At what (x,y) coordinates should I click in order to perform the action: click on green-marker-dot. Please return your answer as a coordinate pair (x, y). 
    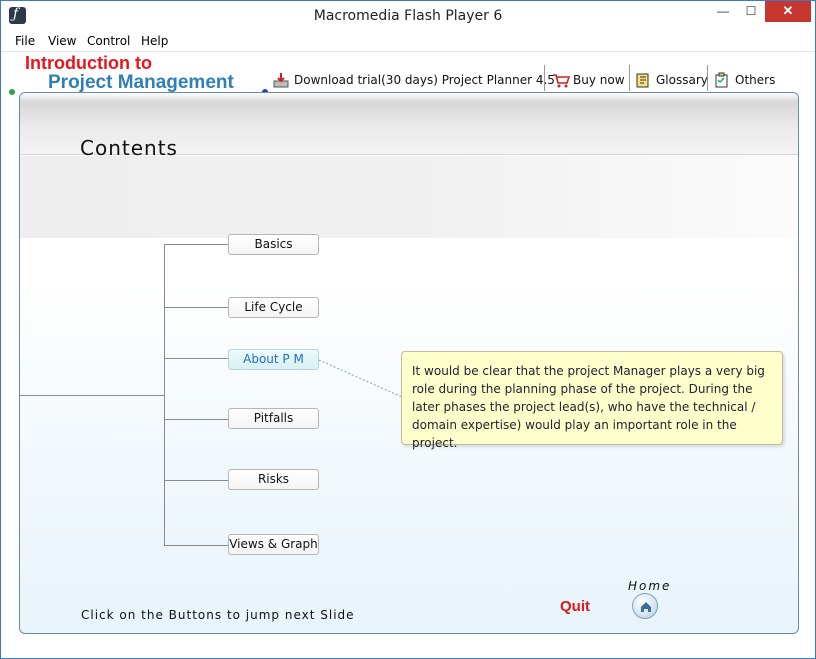
    Looking at the image, I should click on (12, 92).